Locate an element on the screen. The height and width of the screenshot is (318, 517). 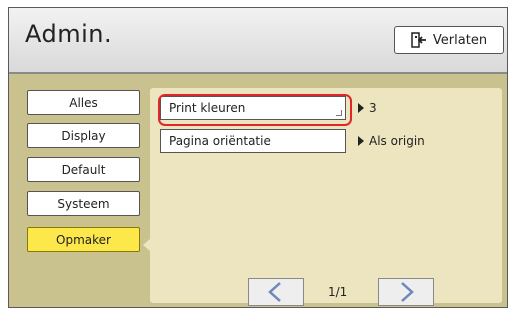
next-page-button is located at coordinates (406, 292).